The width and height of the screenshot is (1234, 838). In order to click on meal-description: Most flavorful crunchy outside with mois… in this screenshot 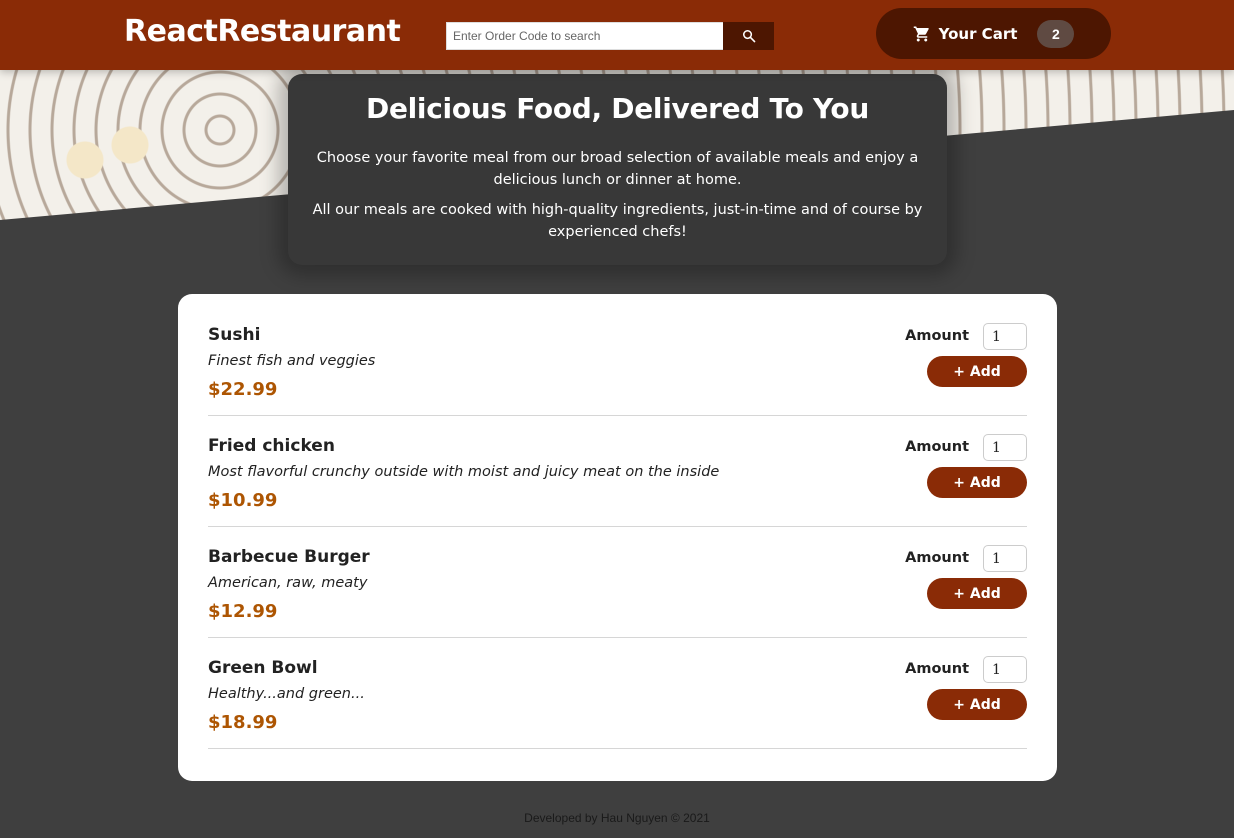, I will do `click(464, 472)`.